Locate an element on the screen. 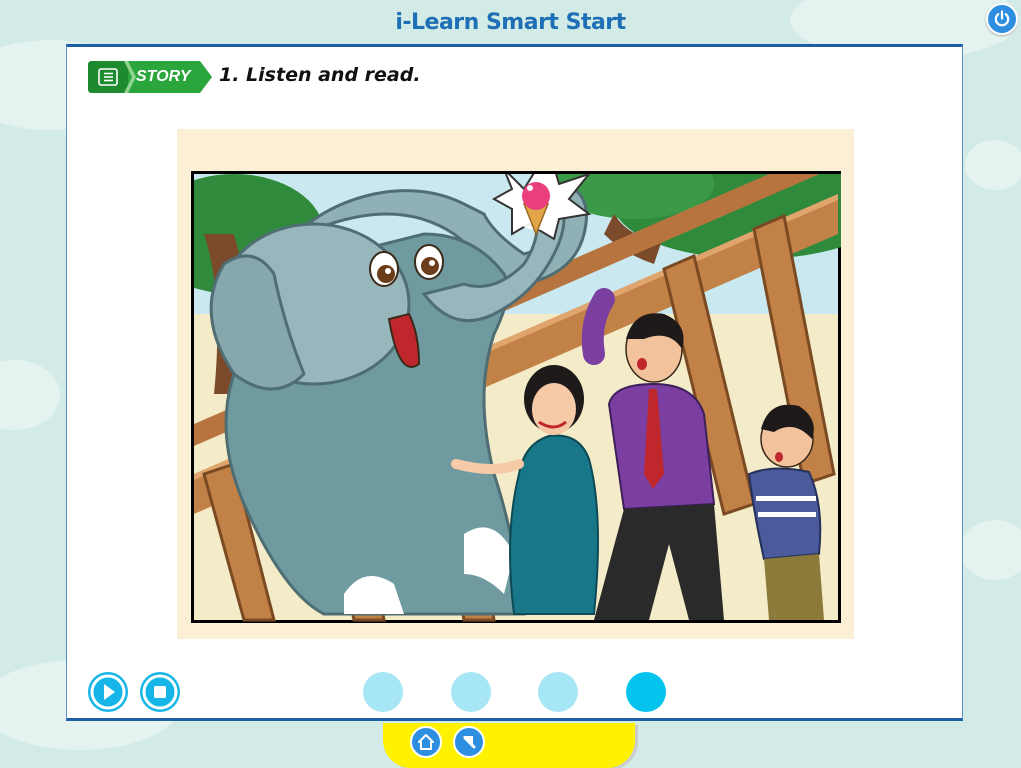 Image resolution: width=1021 pixels, height=768 pixels. home-button is located at coordinates (426, 742).